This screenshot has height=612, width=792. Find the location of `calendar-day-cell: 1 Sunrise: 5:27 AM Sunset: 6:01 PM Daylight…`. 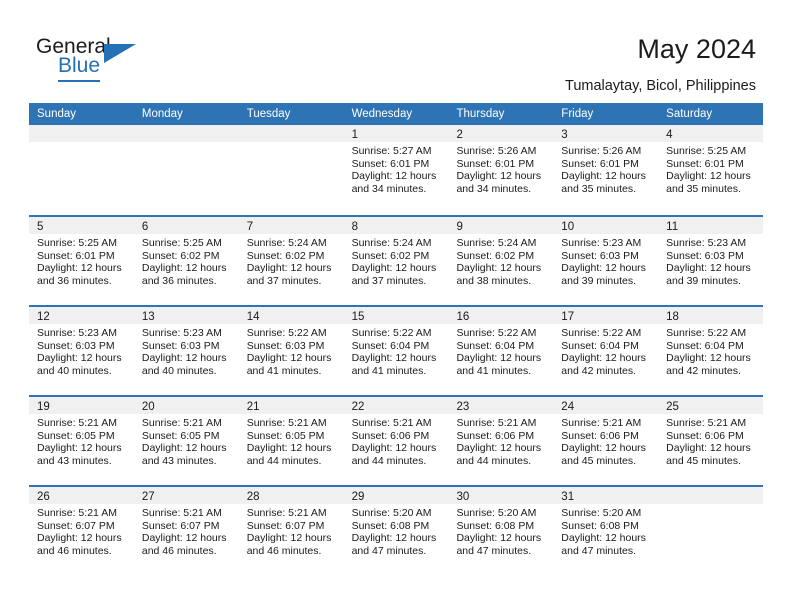

calendar-day-cell: 1 Sunrise: 5:27 AM Sunset: 6:01 PM Daylight… is located at coordinates (396, 170).